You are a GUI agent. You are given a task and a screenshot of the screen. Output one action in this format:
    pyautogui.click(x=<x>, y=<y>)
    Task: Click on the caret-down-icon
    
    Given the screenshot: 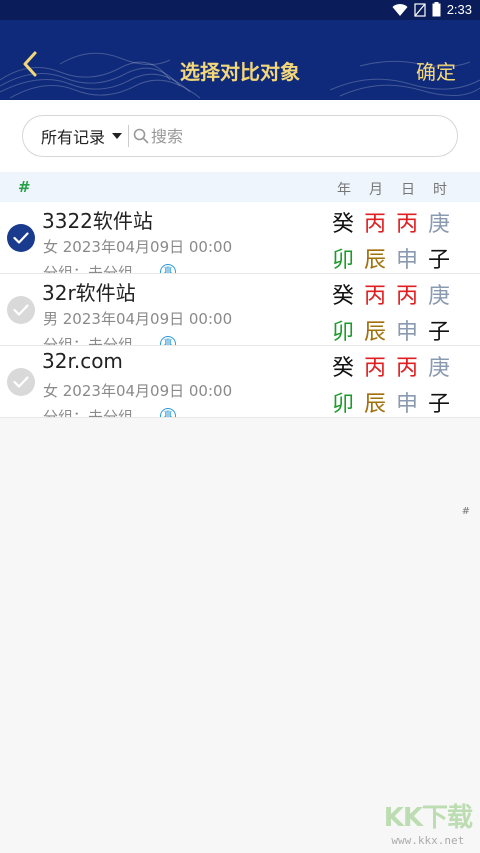 What is the action you would take?
    pyautogui.click(x=117, y=136)
    